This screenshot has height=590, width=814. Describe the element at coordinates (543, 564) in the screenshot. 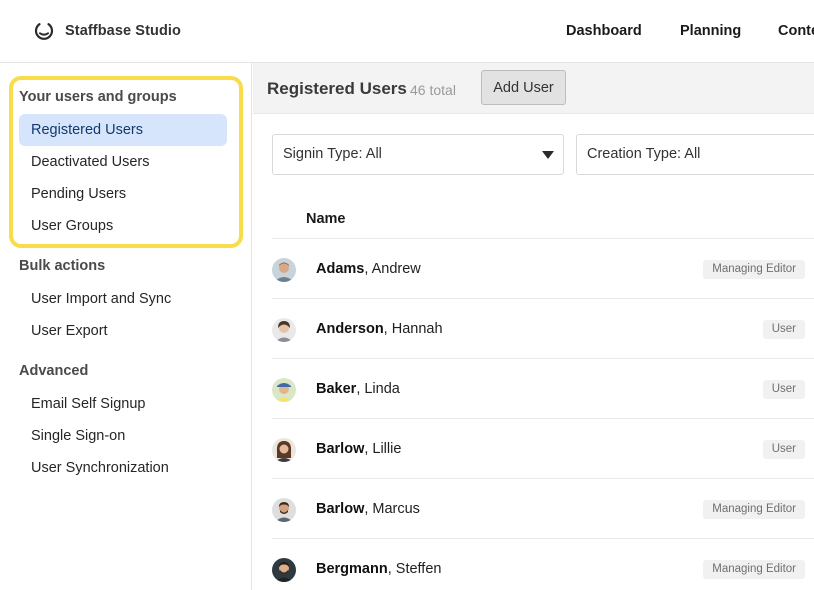

I see `table-row: Bergmann, Steffen Managing Editor` at that location.